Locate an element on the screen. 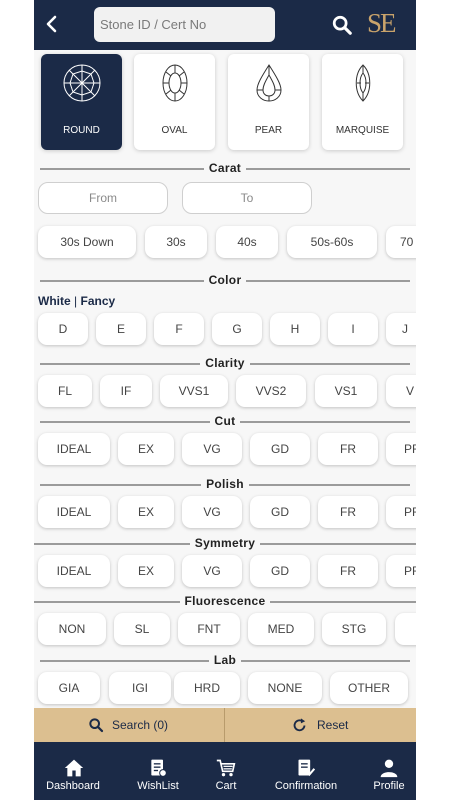 This screenshot has width=450, height=800. fluorescence-chip: MED is located at coordinates (281, 629).